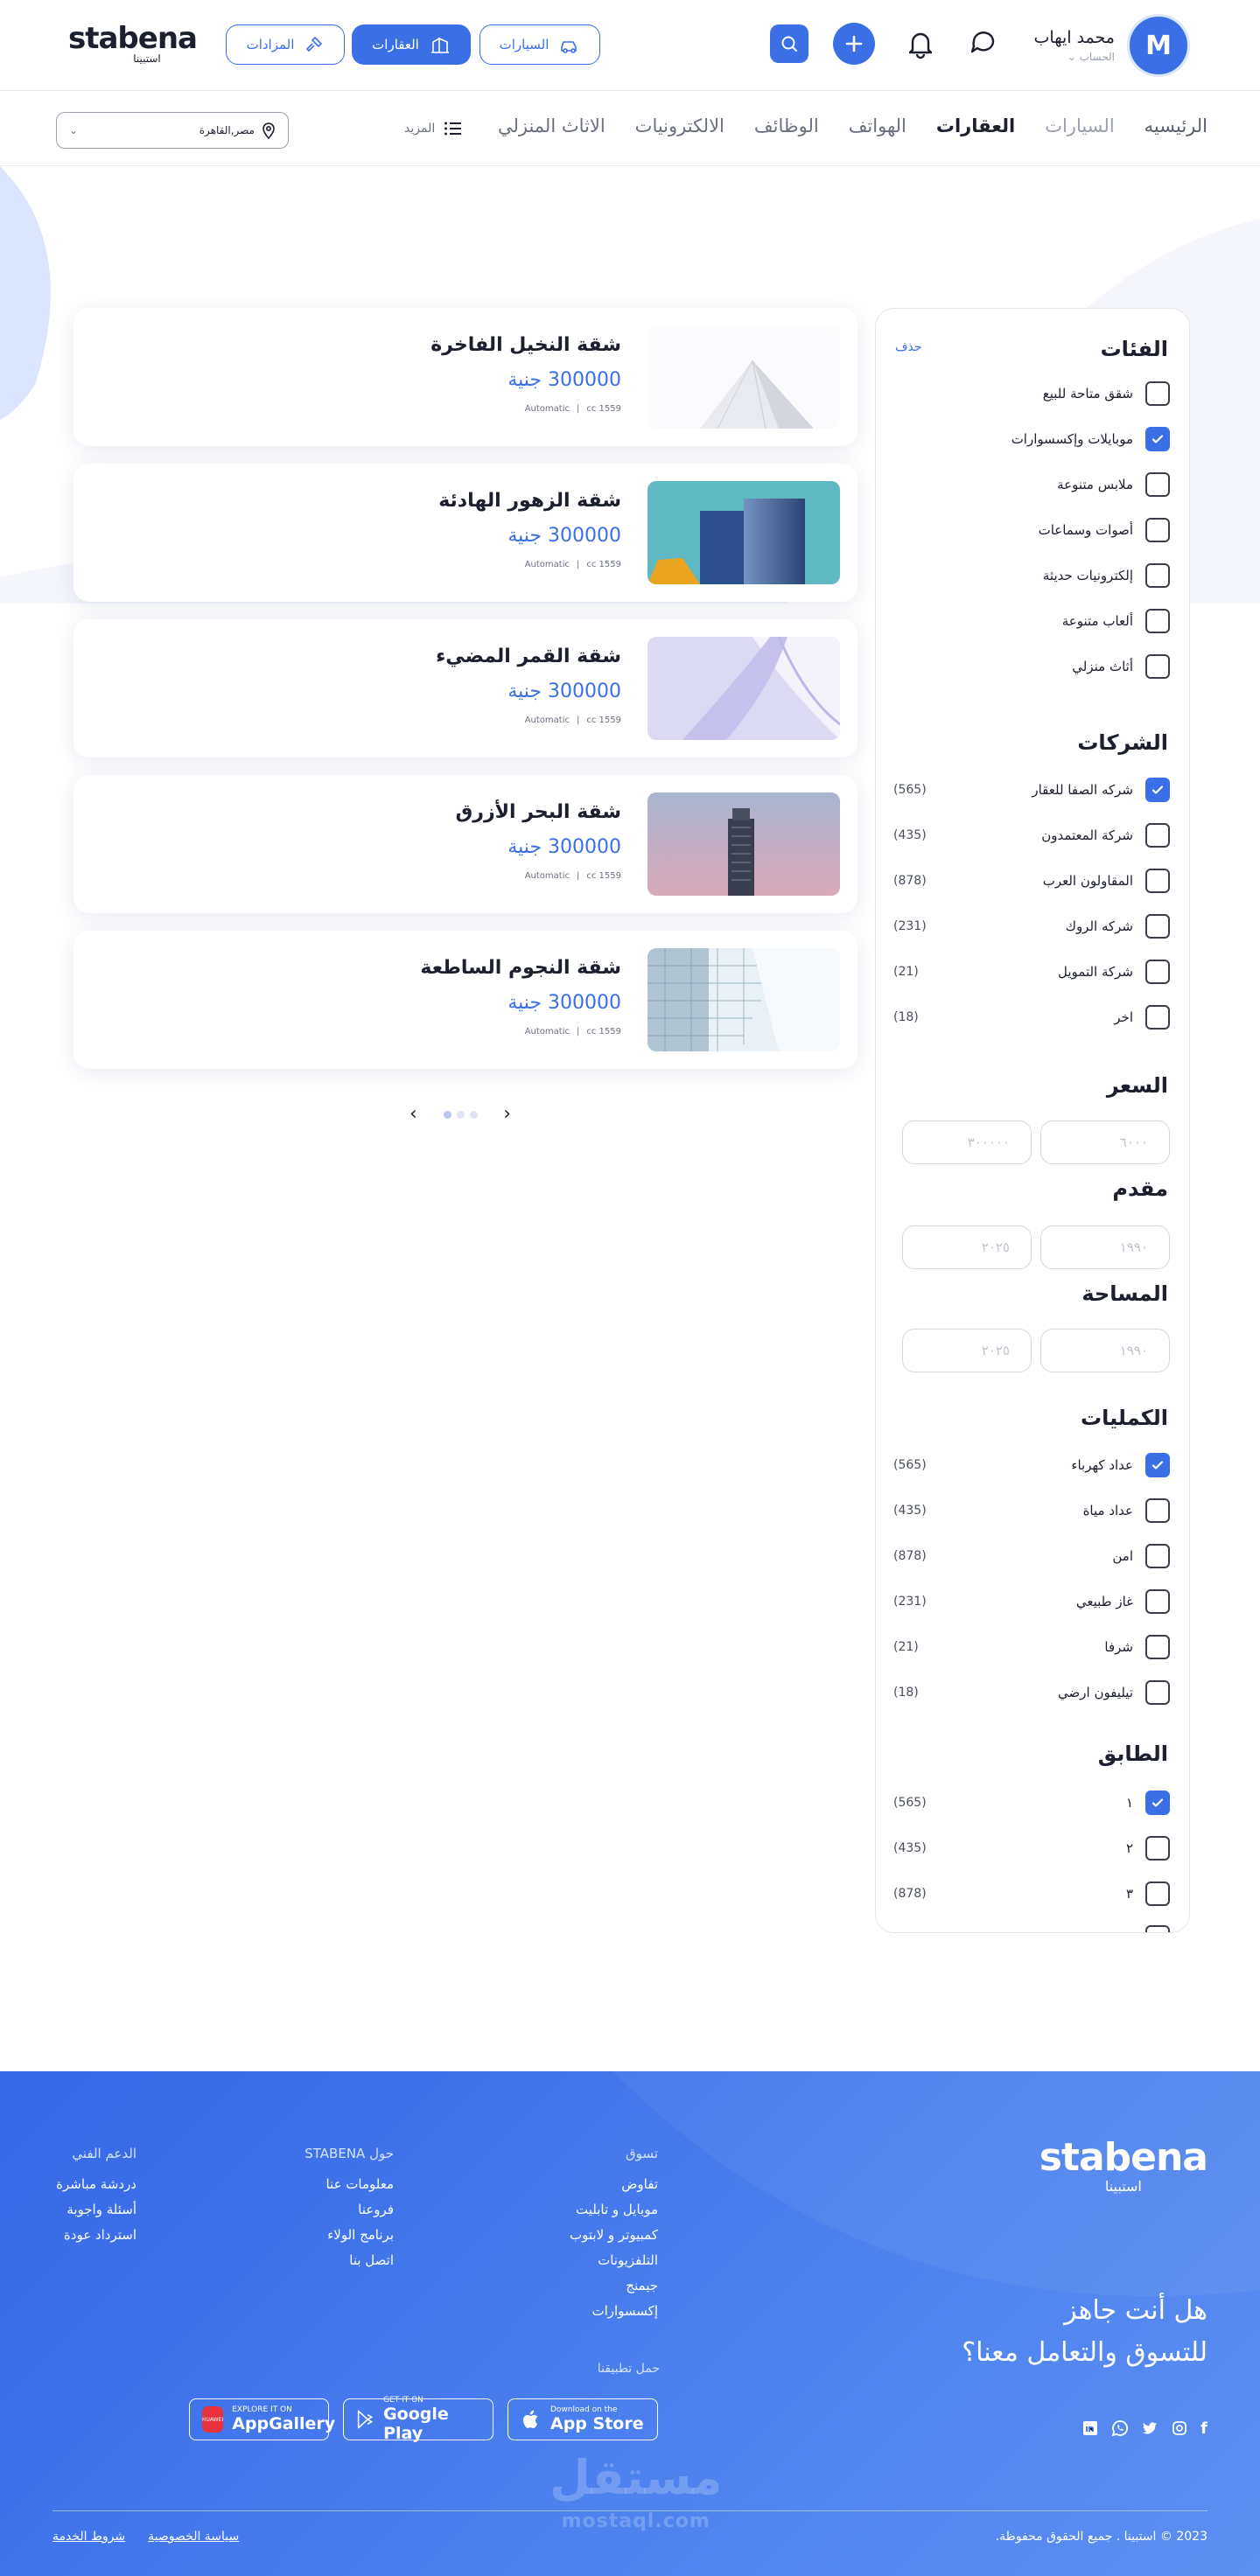  Describe the element at coordinates (1106, 881) in the screenshot. I see `company-option-label: المقاولون العرب` at that location.